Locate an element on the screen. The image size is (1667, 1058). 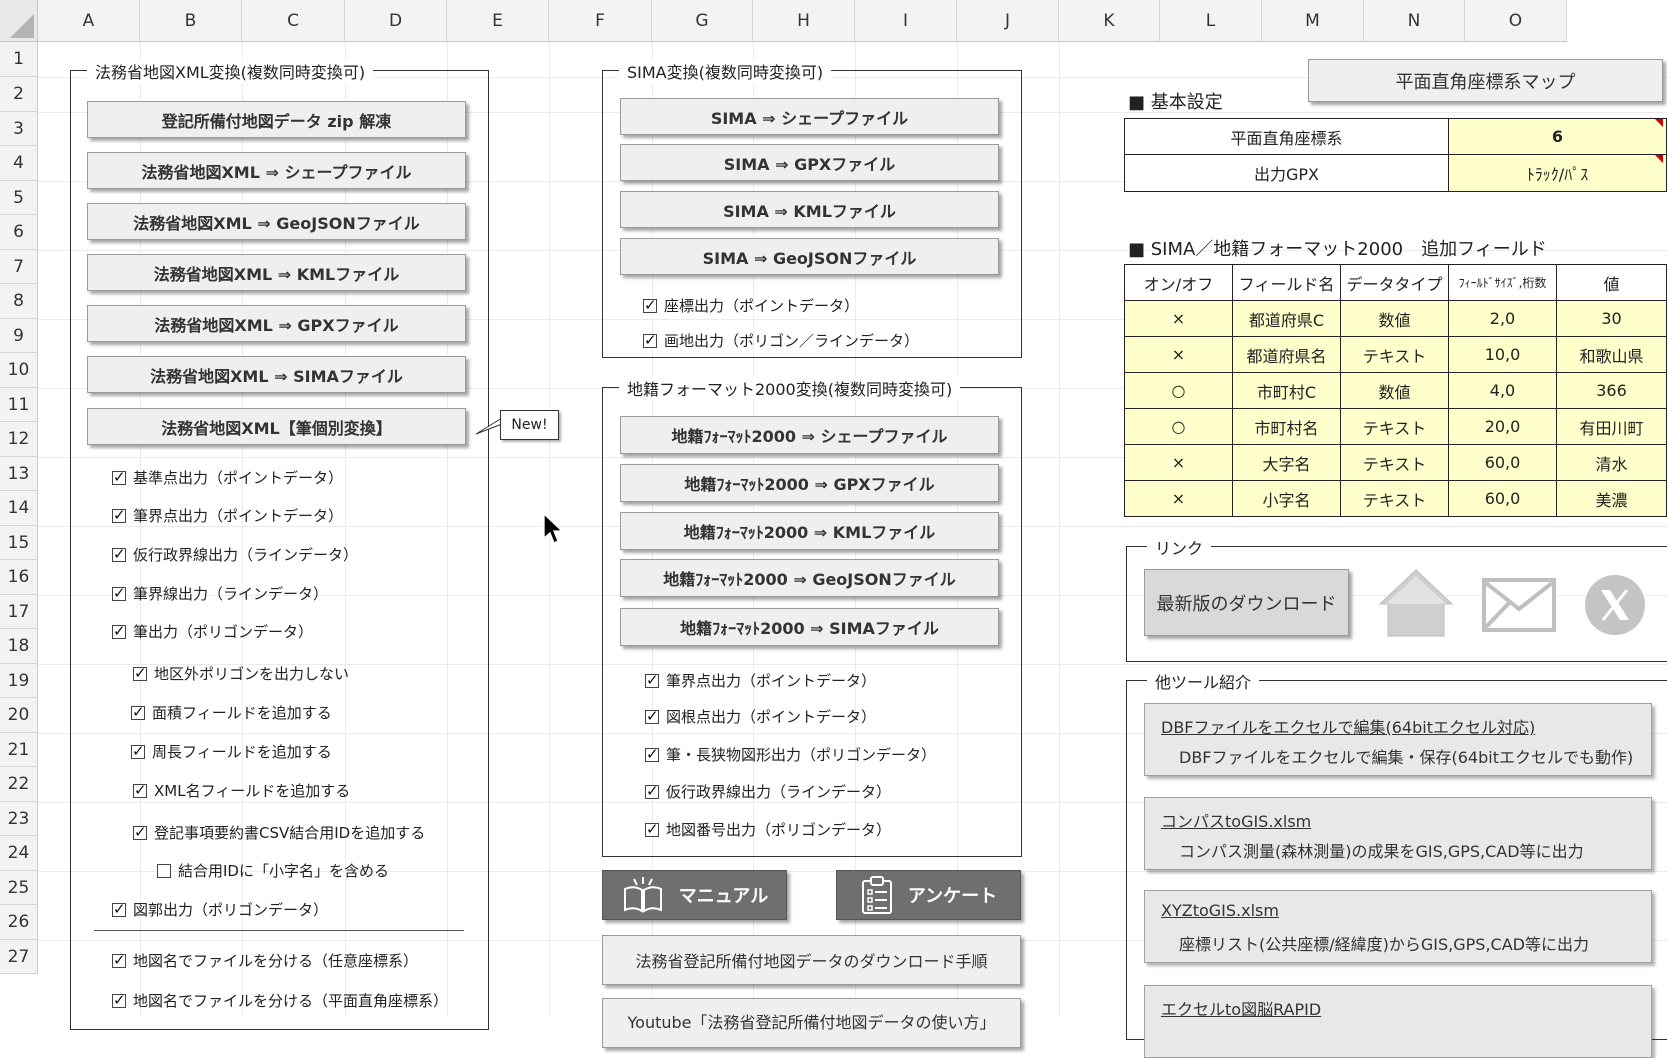
checkbox-boundary-point-box is located at coordinates (119, 515).